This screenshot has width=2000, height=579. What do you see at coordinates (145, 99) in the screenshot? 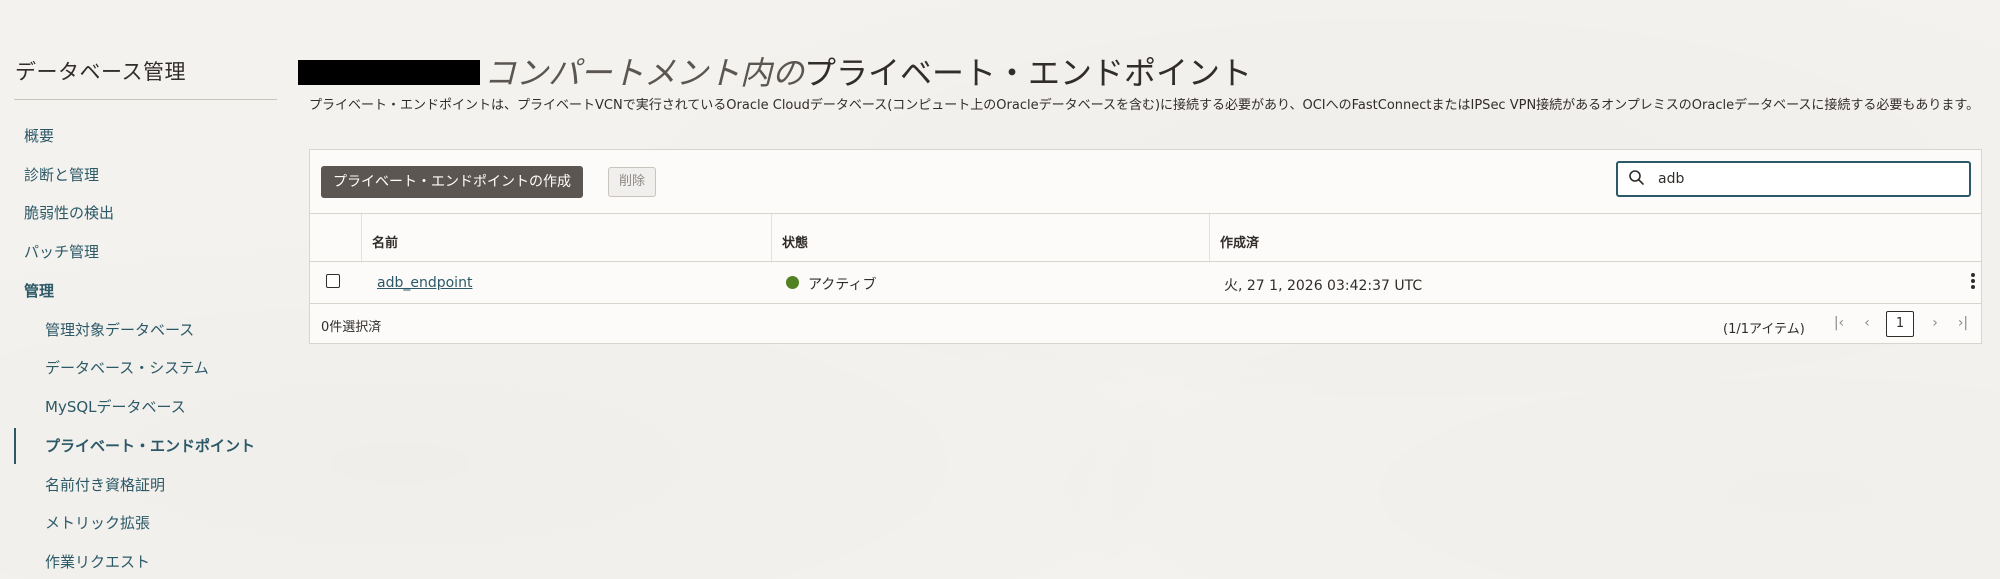
I see `sidebar-divider` at bounding box center [145, 99].